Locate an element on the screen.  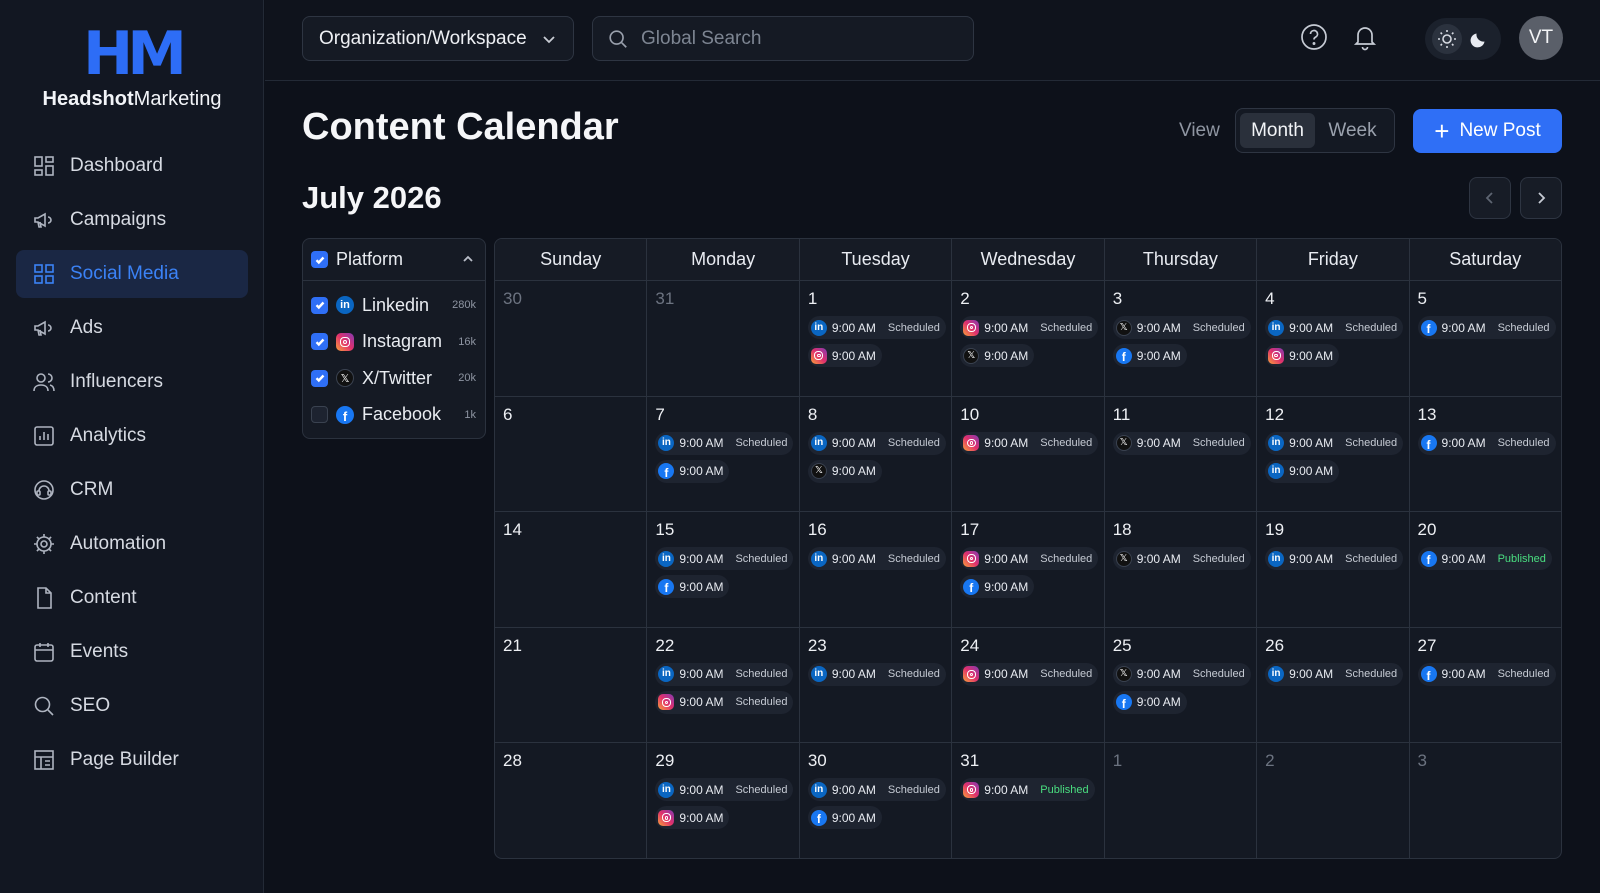
calendar-day-cell: 10 9:00 AM Scheduled is located at coordinates (1028, 454).